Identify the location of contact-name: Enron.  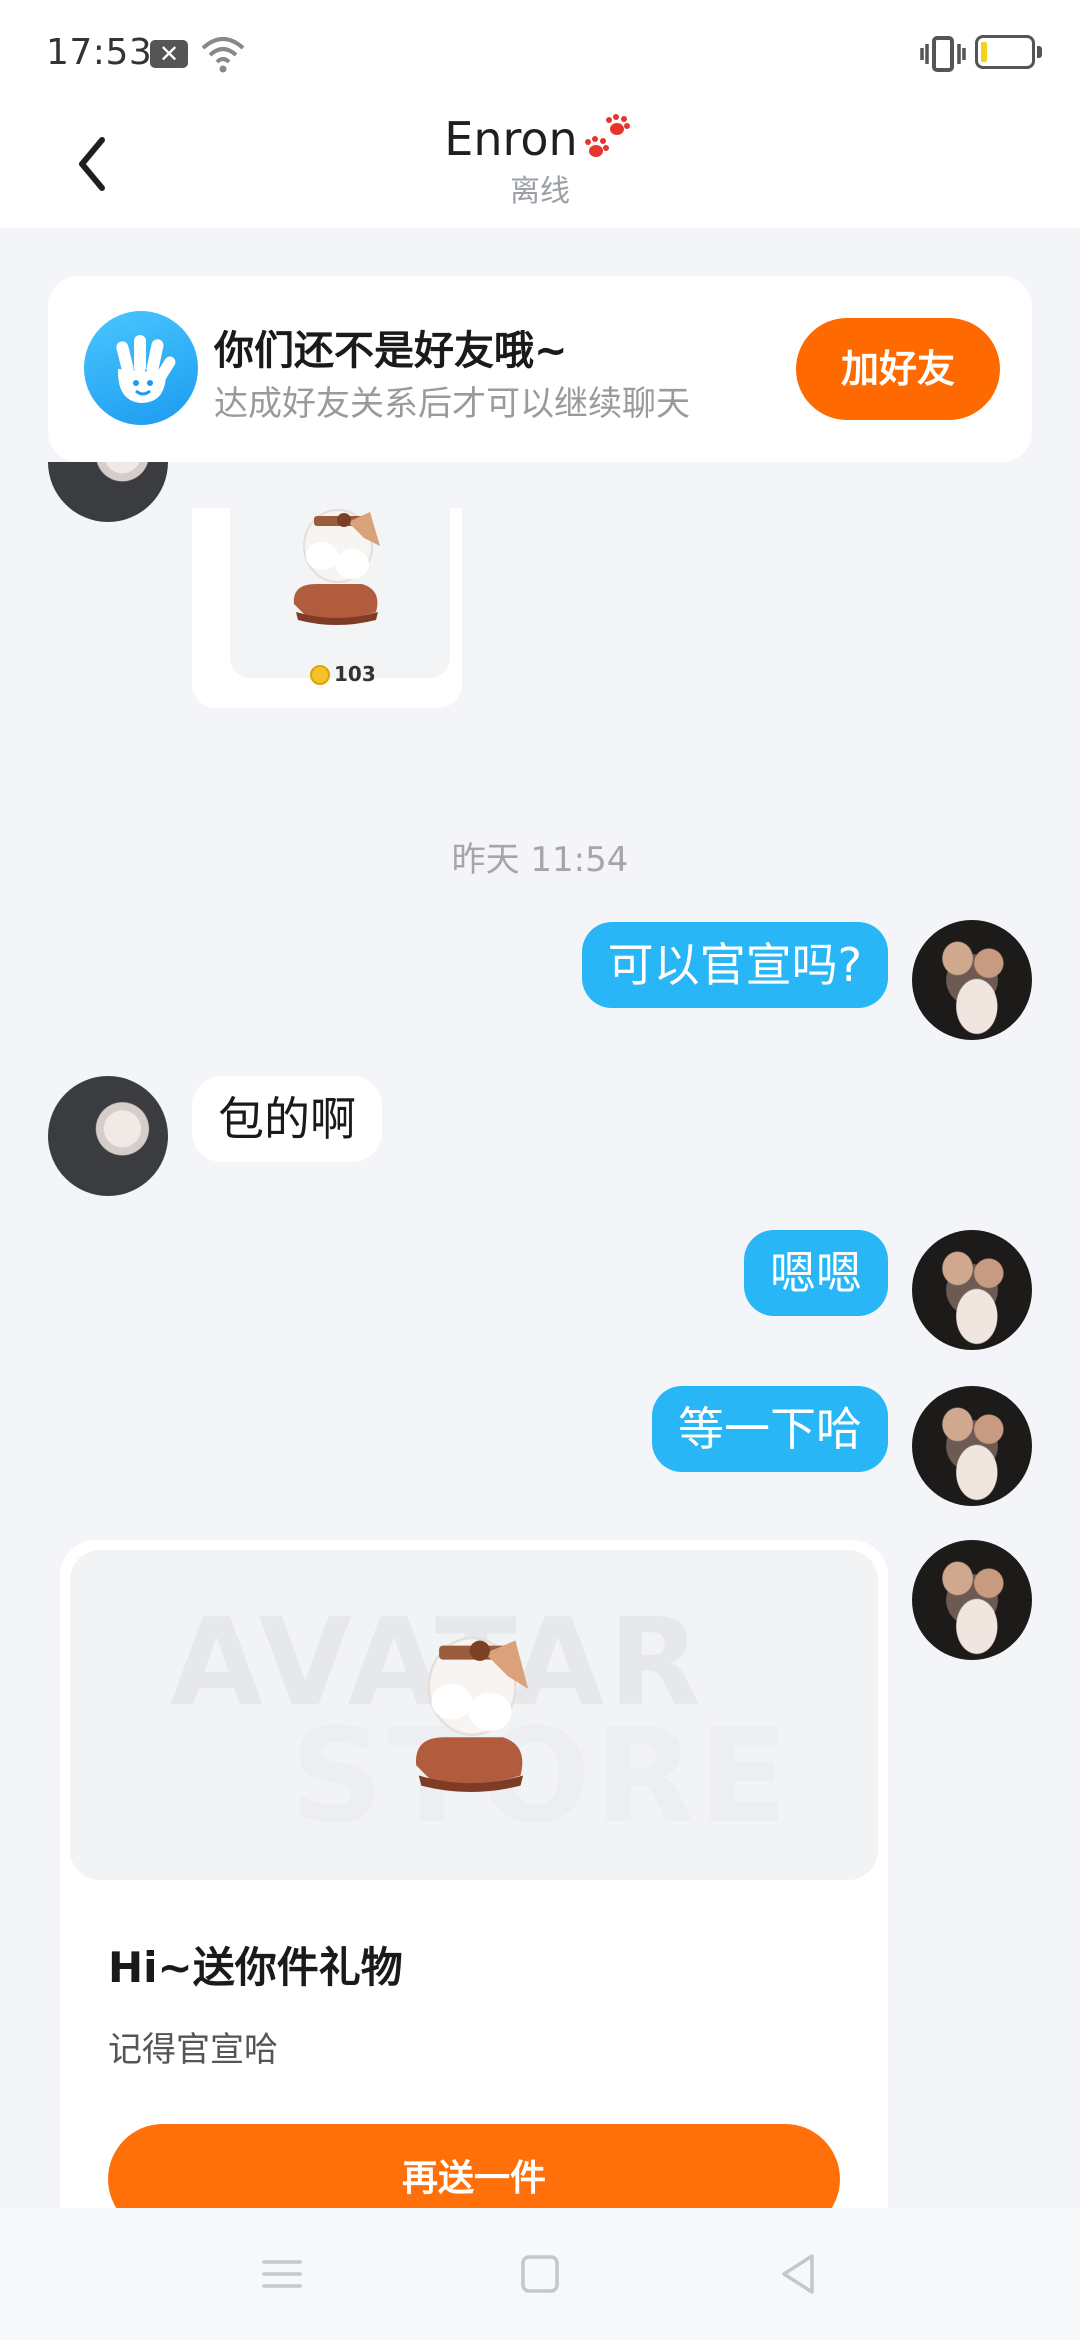
(511, 138).